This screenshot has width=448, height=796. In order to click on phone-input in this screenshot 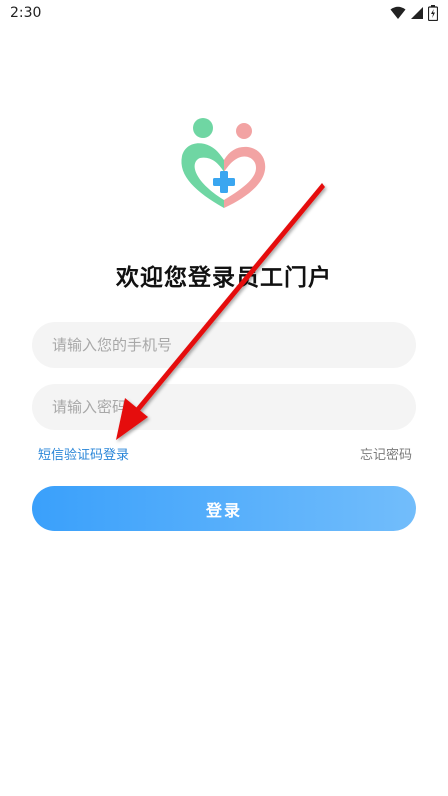, I will do `click(224, 345)`.